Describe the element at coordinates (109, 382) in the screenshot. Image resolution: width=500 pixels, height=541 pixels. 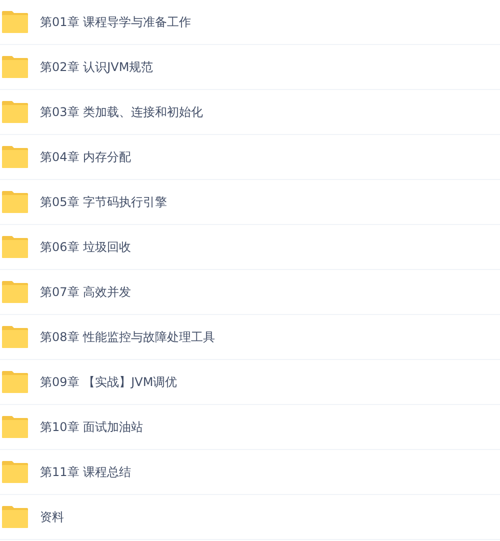
I see `folder-name: 第09章 【实战】JVM调优` at that location.